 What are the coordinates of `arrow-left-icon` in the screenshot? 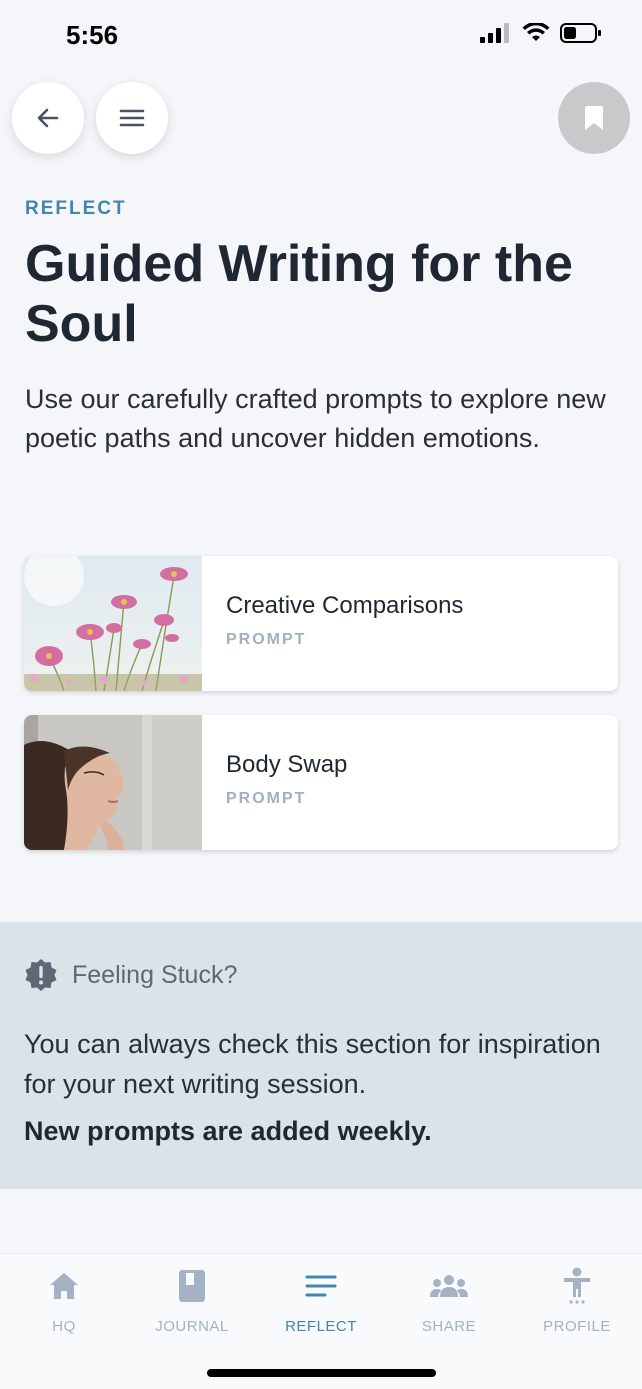 It's located at (48, 118).